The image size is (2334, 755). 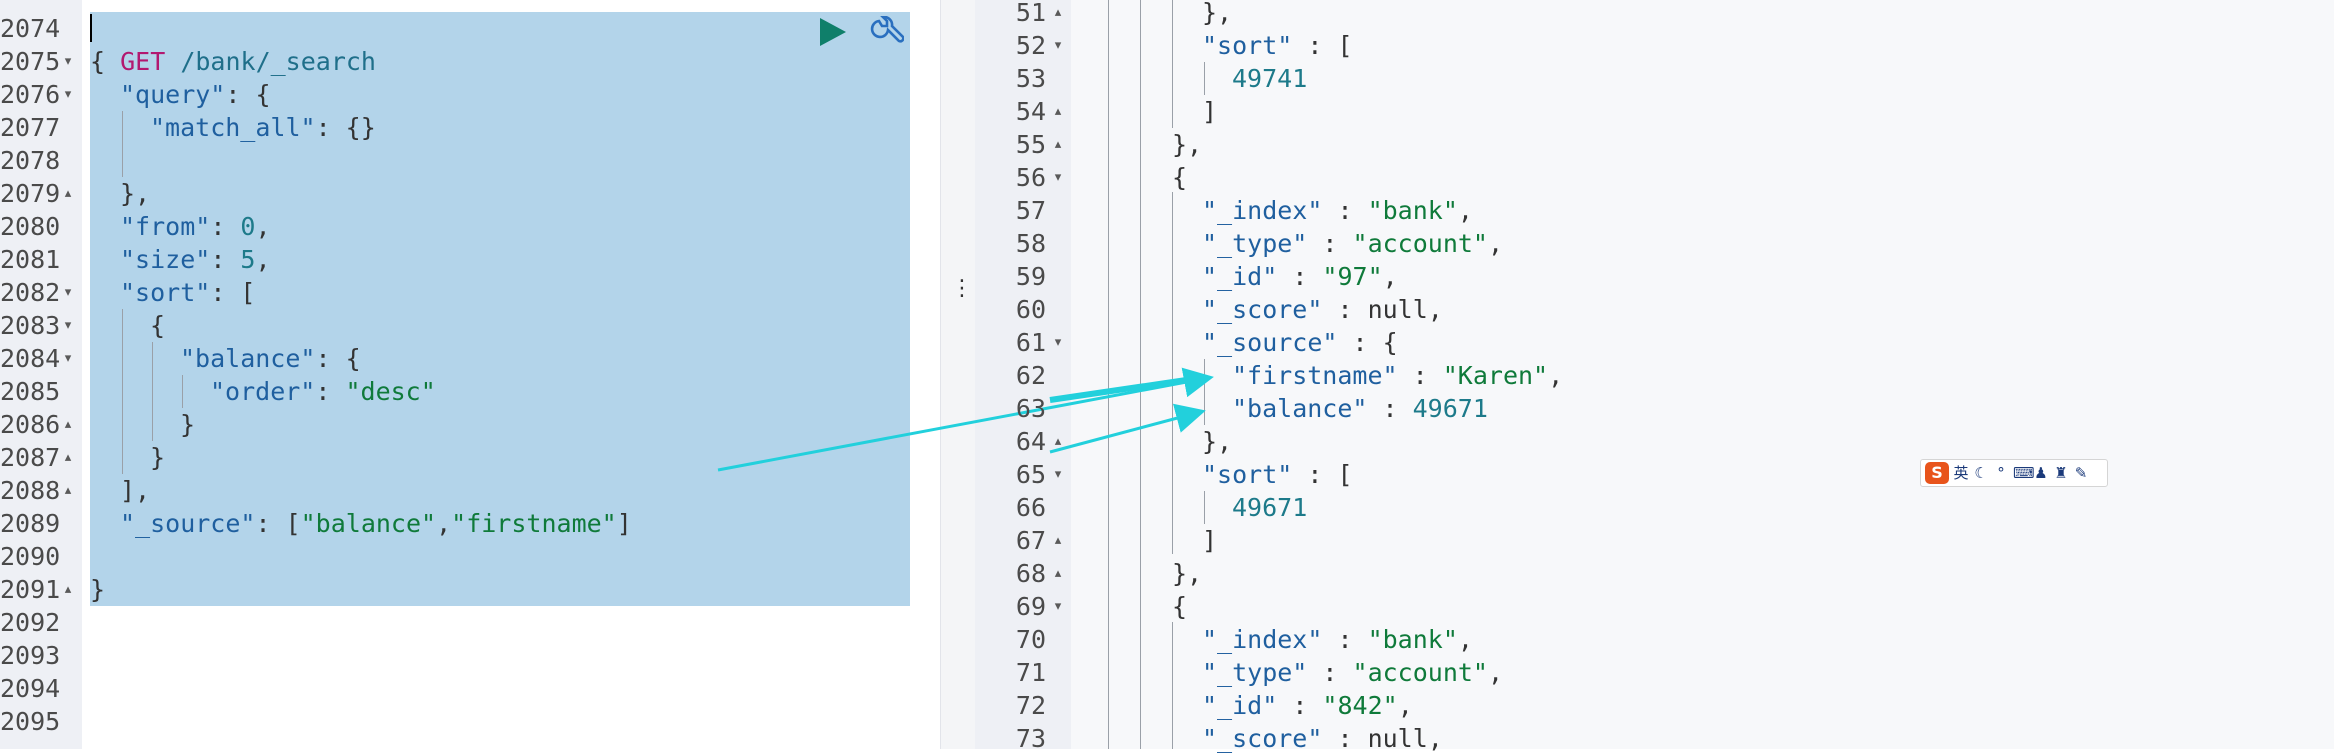 What do you see at coordinates (1125, 389) in the screenshot?
I see `arrow-shaft-thick` at bounding box center [1125, 389].